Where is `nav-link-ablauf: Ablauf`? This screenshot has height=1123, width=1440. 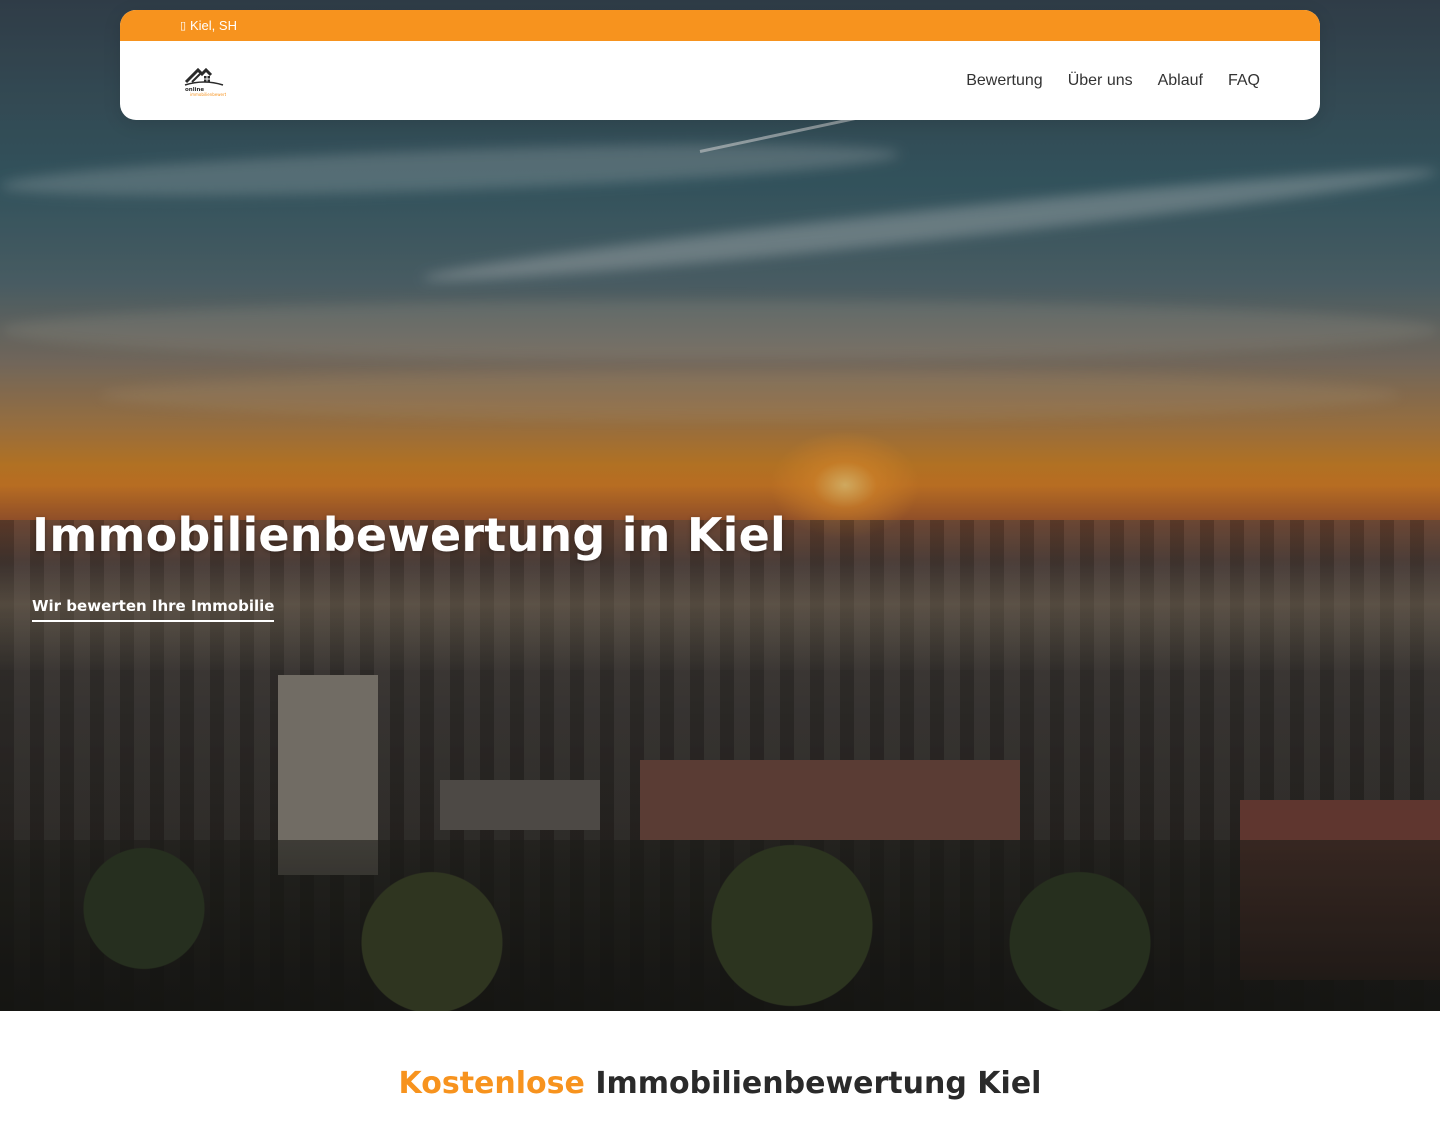
nav-link-ablauf: Ablauf is located at coordinates (1180, 81).